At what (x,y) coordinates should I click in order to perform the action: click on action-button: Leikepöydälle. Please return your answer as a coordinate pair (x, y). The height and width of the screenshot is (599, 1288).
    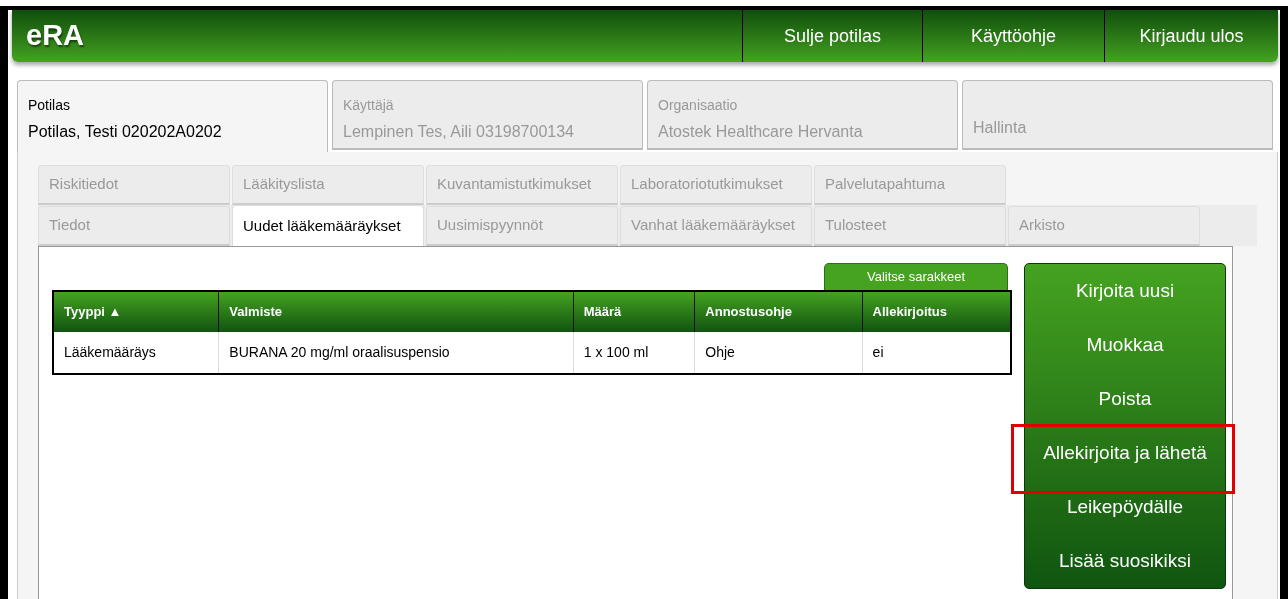
    Looking at the image, I should click on (1125, 507).